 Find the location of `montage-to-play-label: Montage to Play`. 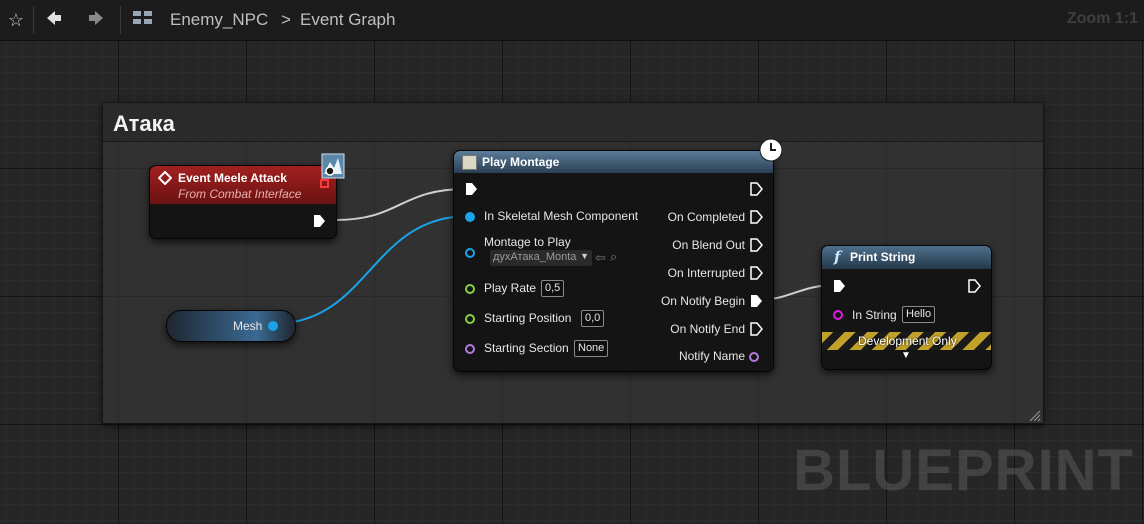

montage-to-play-label: Montage to Play is located at coordinates (527, 242).